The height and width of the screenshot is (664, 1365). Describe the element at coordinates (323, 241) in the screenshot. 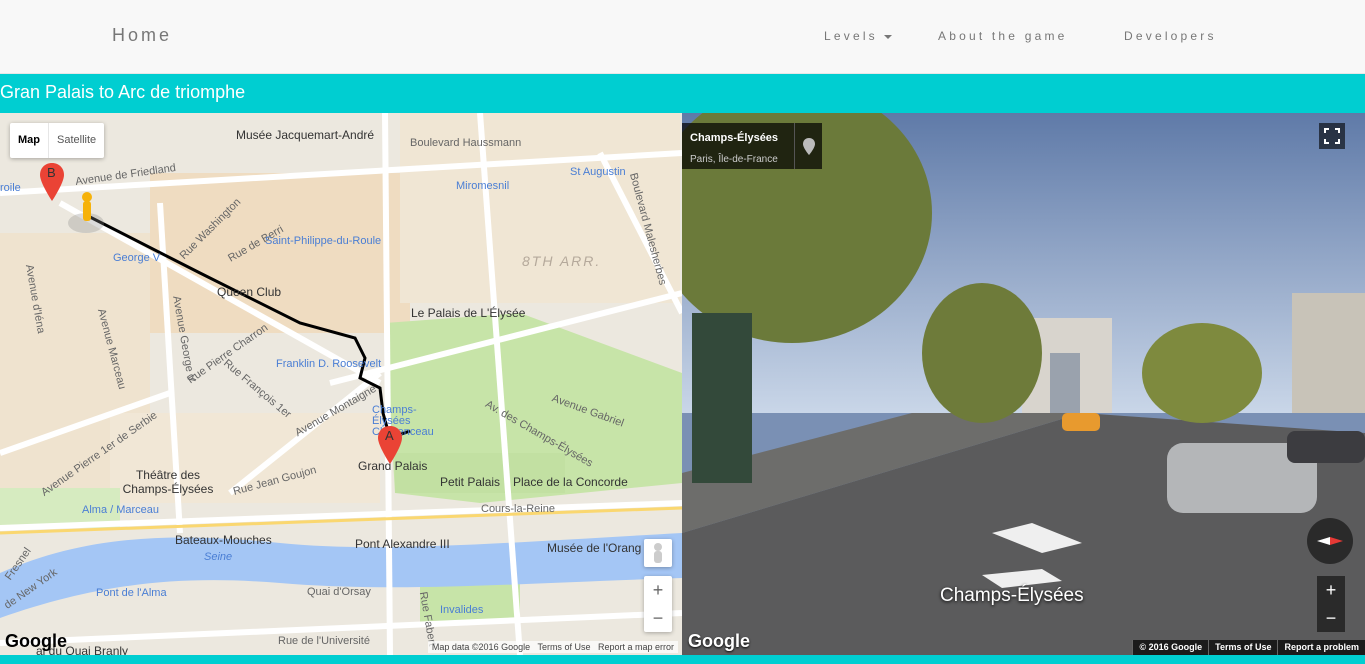

I see `map-label: Saint-Philippe-du-Roule` at that location.